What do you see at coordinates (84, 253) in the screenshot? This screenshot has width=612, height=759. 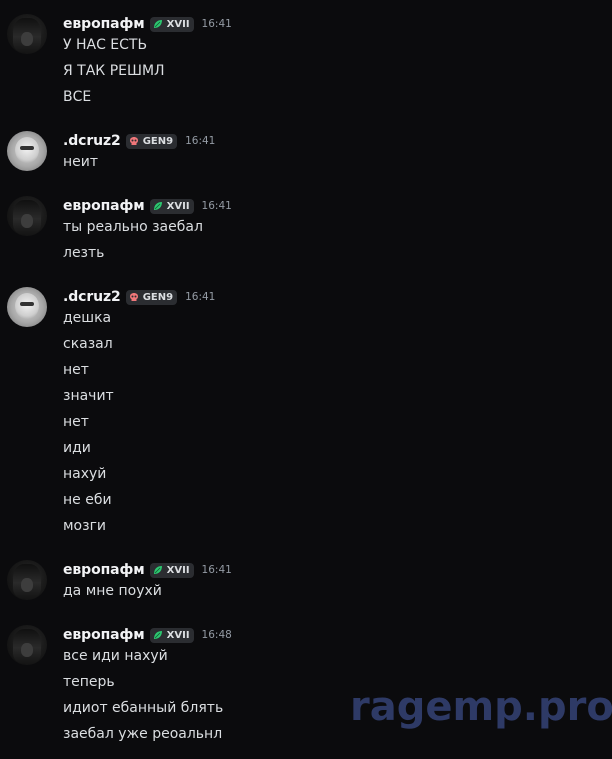 I see `message-text: лезть` at bounding box center [84, 253].